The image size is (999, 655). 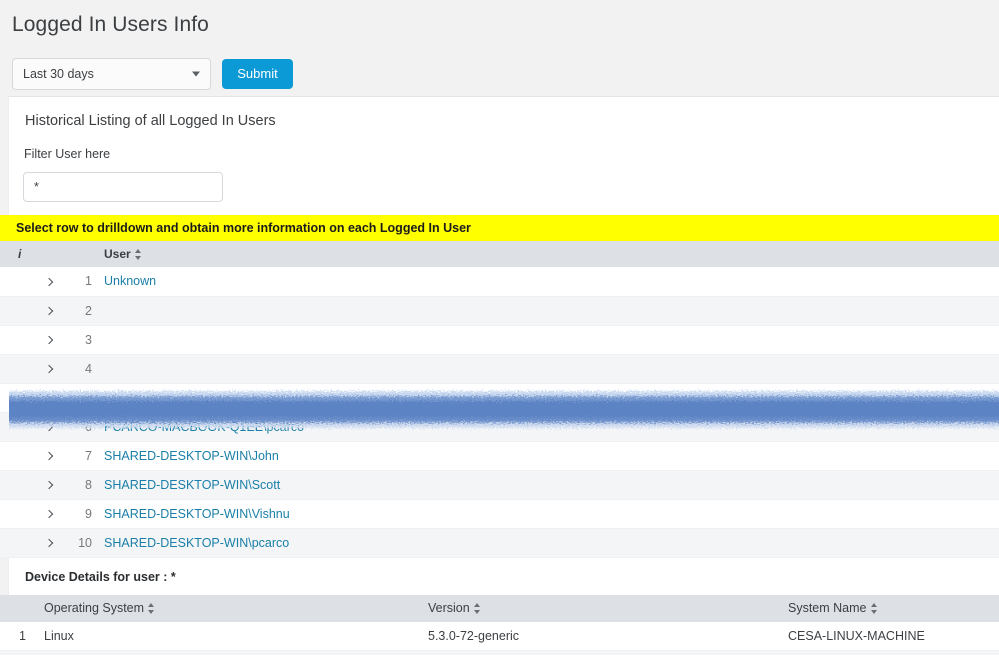 What do you see at coordinates (608, 636) in the screenshot?
I see `version-cell: 5.3.0-72-generic` at bounding box center [608, 636].